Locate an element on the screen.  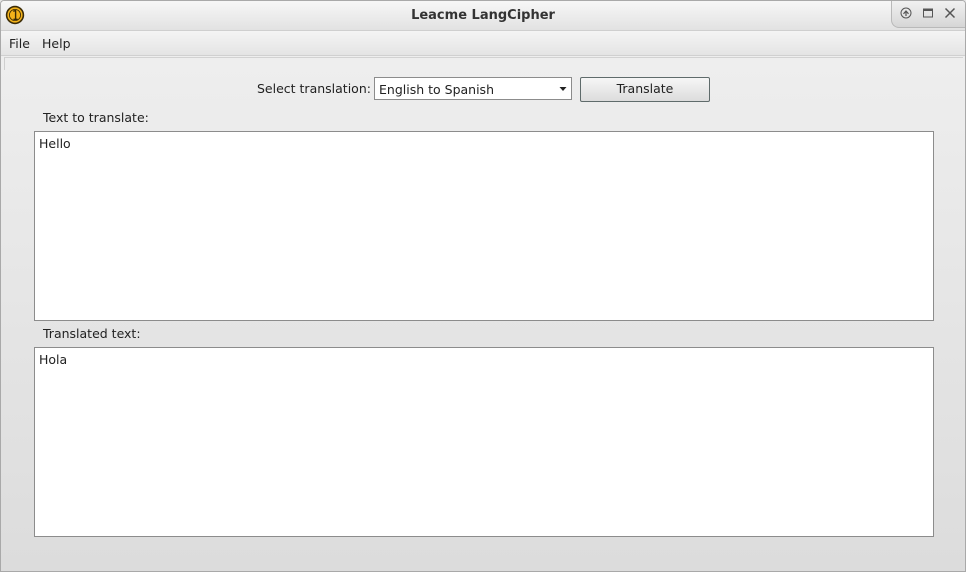
dropdown-arrow-icon is located at coordinates (563, 89).